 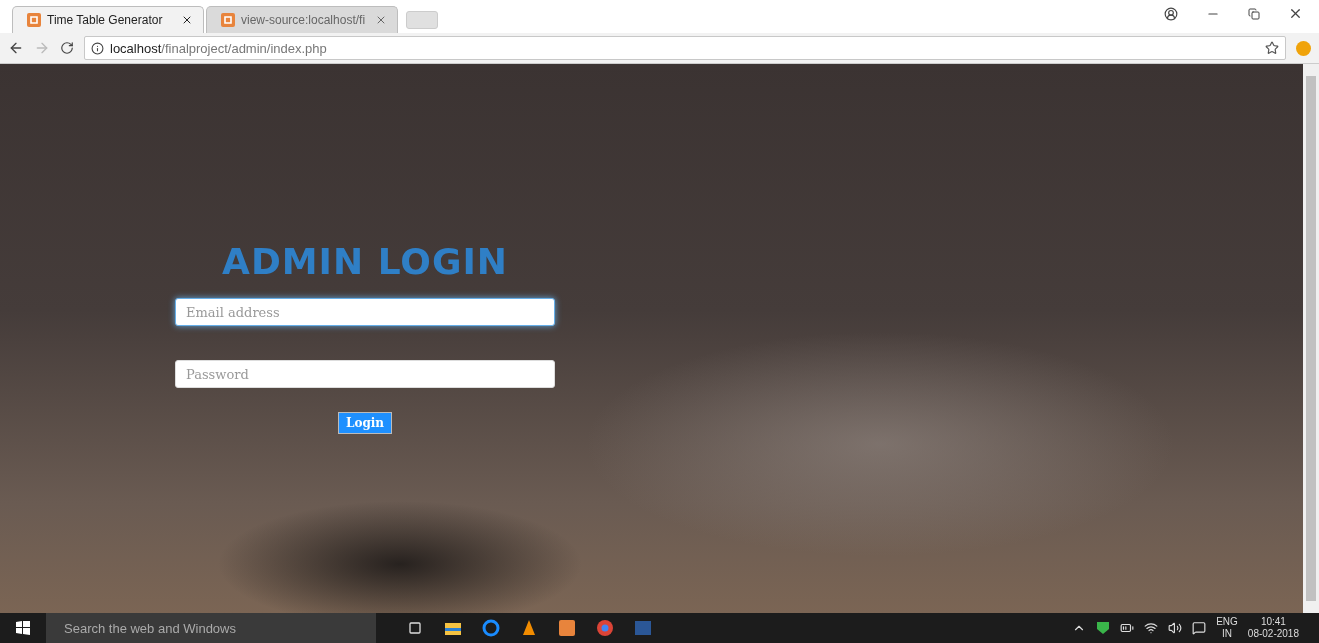 I want to click on app-icon, so click(x=567, y=628).